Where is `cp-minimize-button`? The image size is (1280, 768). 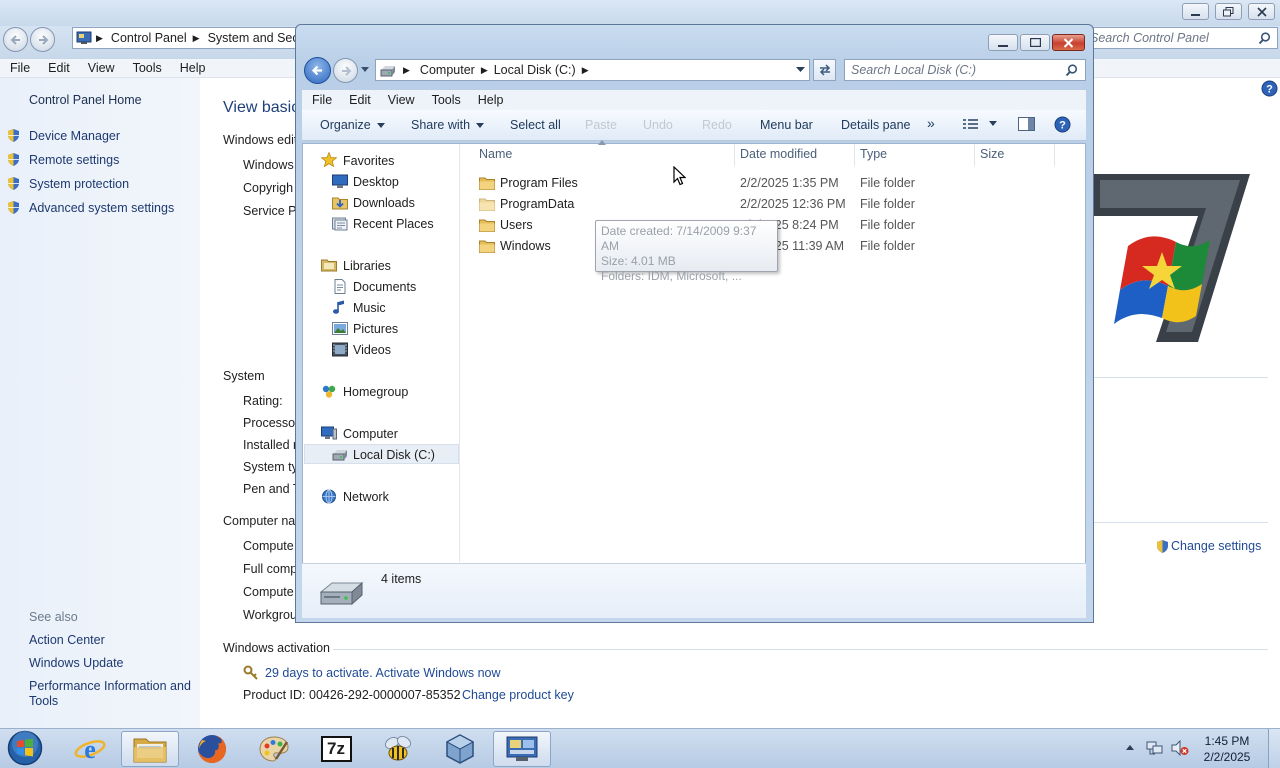
cp-minimize-button is located at coordinates (1195, 11).